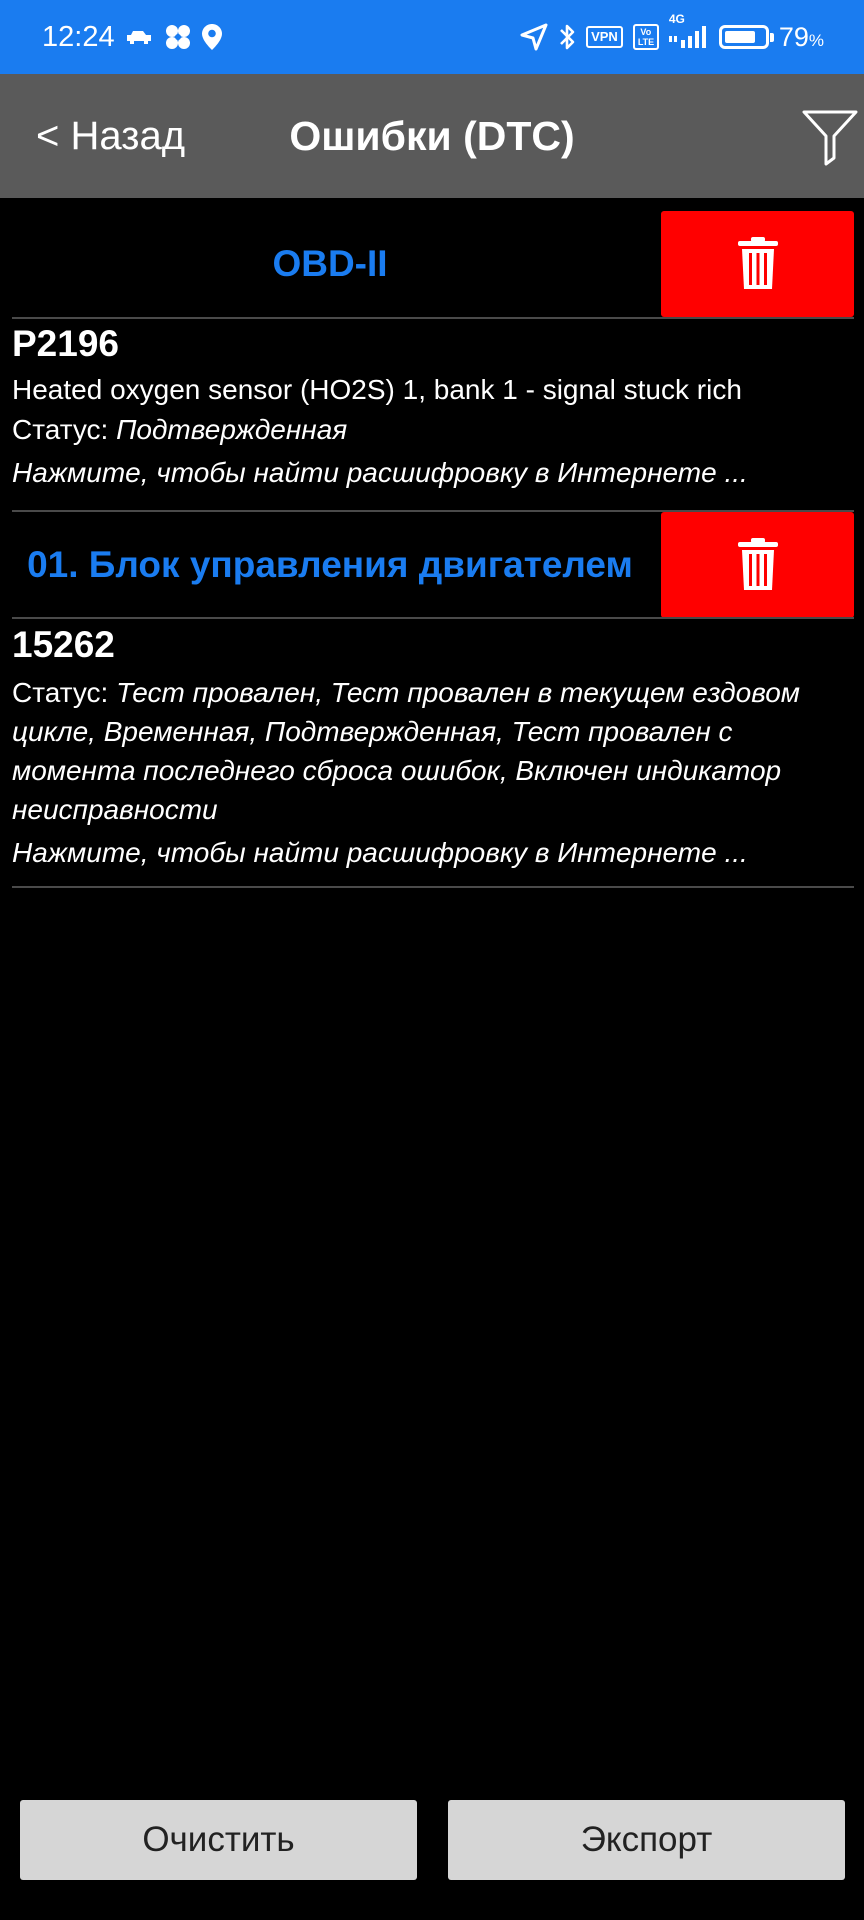  What do you see at coordinates (218, 1840) in the screenshot?
I see `clear-button: Очистить` at bounding box center [218, 1840].